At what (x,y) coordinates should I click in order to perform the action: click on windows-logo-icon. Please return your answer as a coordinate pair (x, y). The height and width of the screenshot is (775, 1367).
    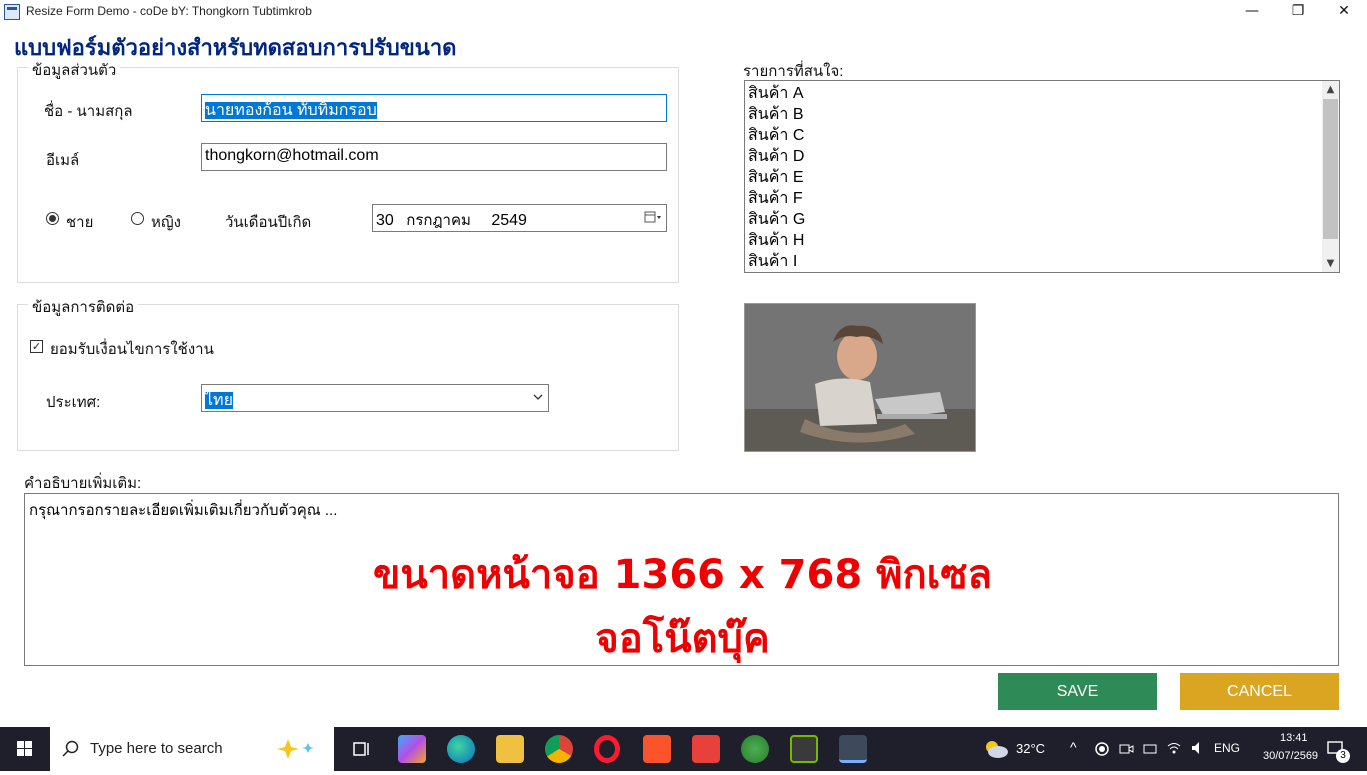
    Looking at the image, I should click on (24, 748).